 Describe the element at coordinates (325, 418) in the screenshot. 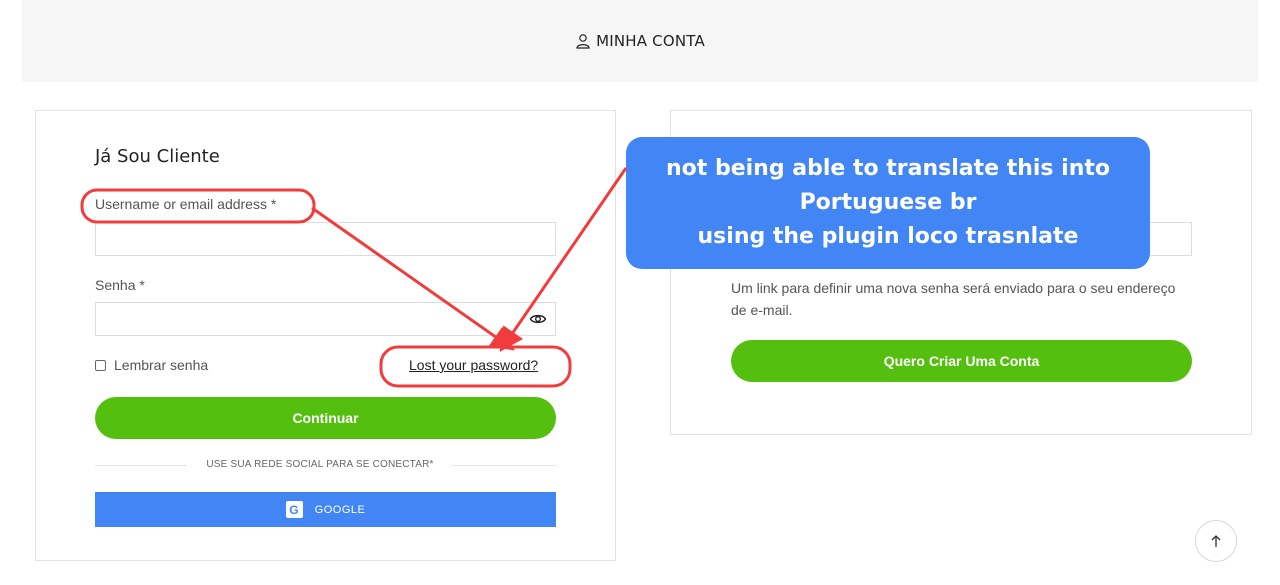

I see `continue-button: Continuar` at that location.